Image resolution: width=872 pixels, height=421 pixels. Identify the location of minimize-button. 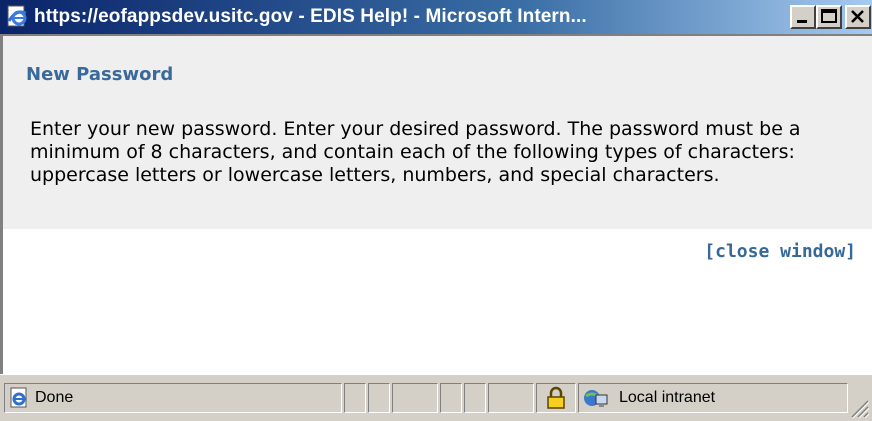
(803, 17).